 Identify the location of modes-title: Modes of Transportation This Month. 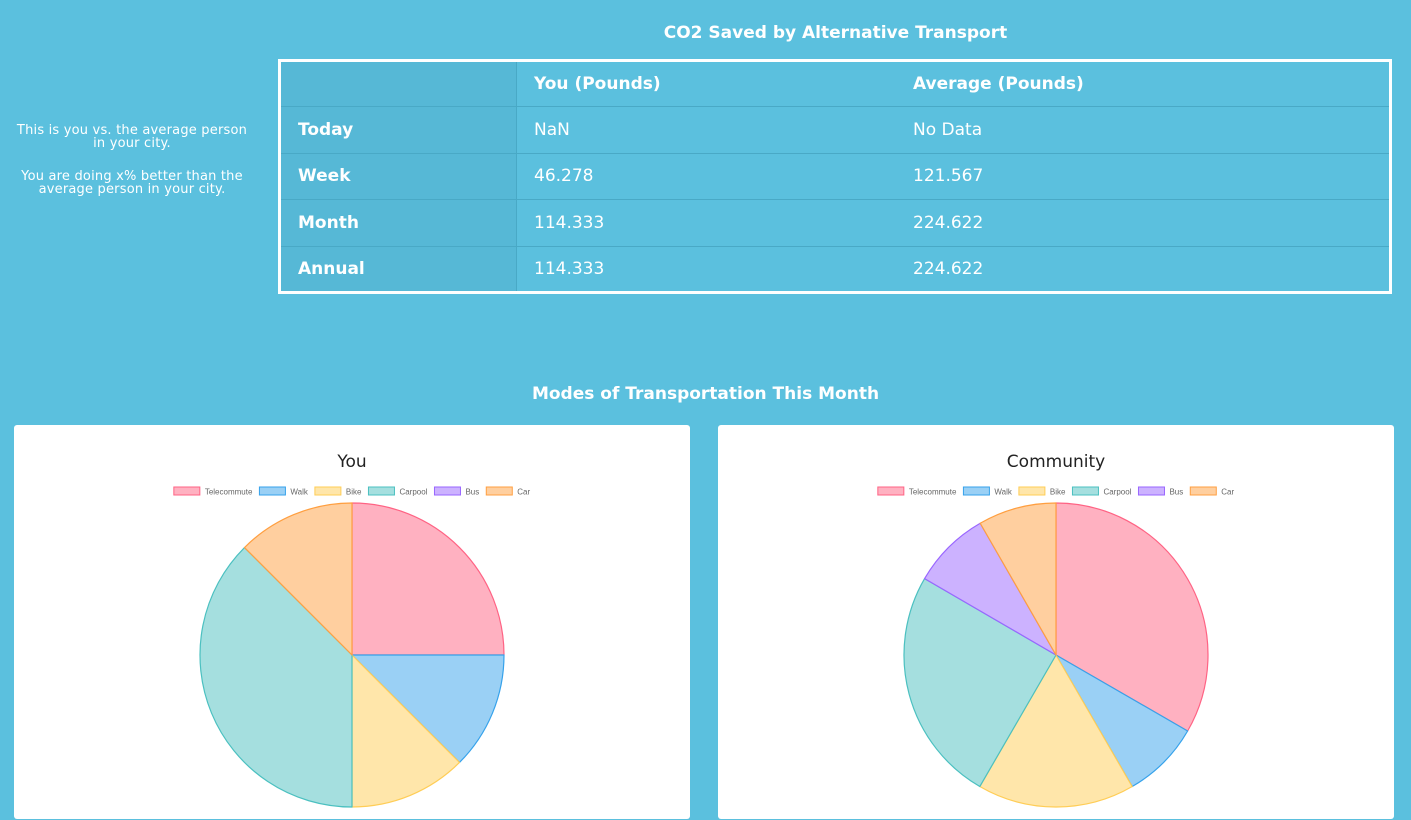
(705, 394).